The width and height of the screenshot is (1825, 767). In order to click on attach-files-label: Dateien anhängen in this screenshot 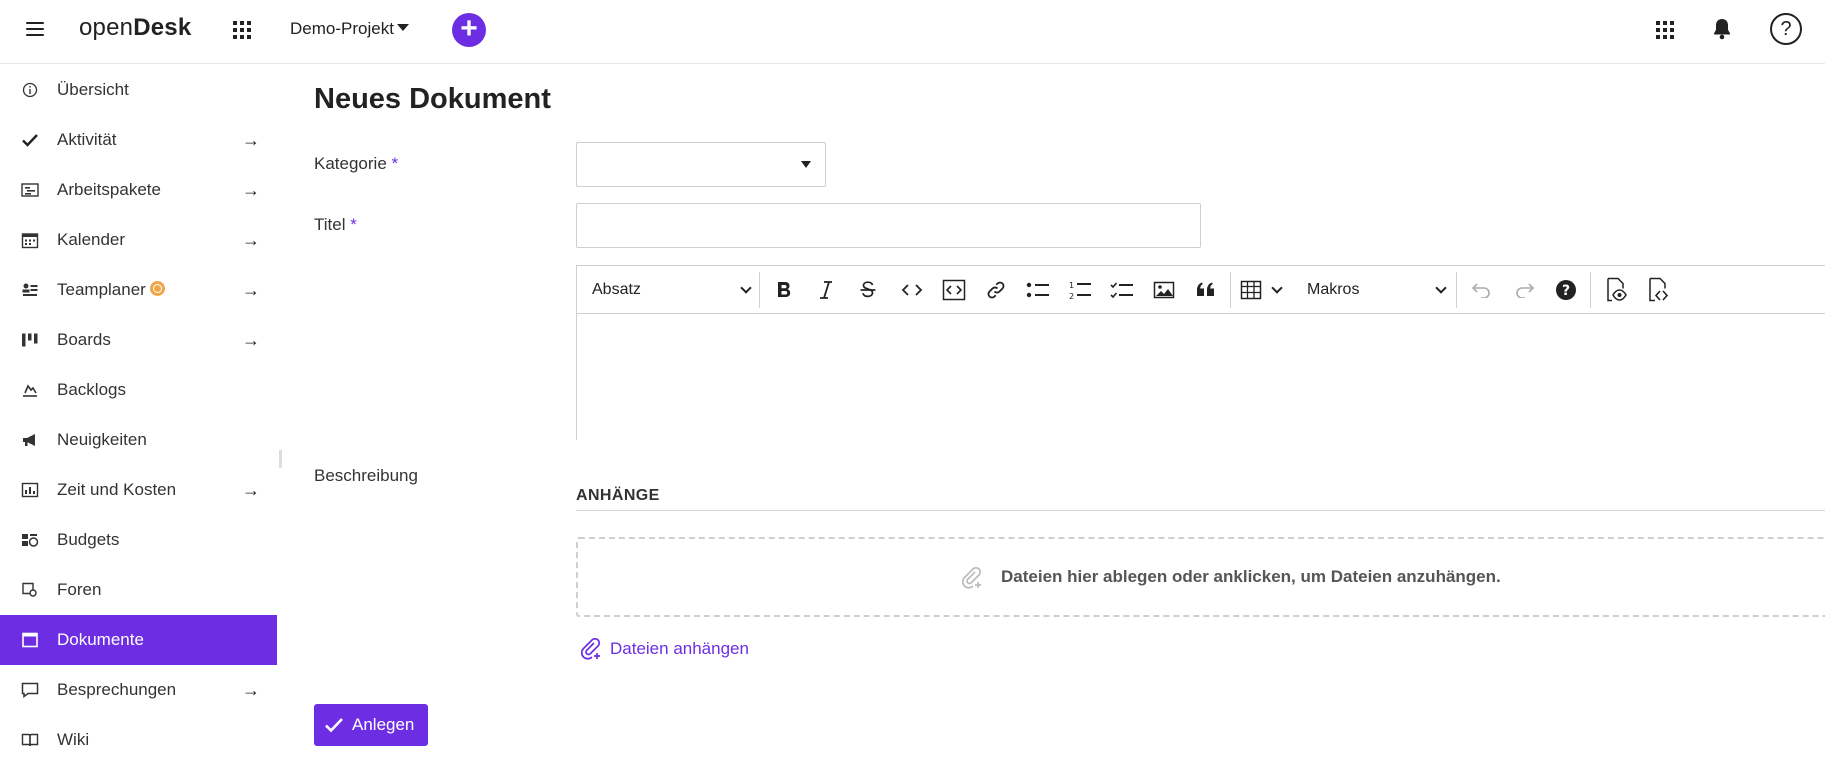, I will do `click(679, 648)`.